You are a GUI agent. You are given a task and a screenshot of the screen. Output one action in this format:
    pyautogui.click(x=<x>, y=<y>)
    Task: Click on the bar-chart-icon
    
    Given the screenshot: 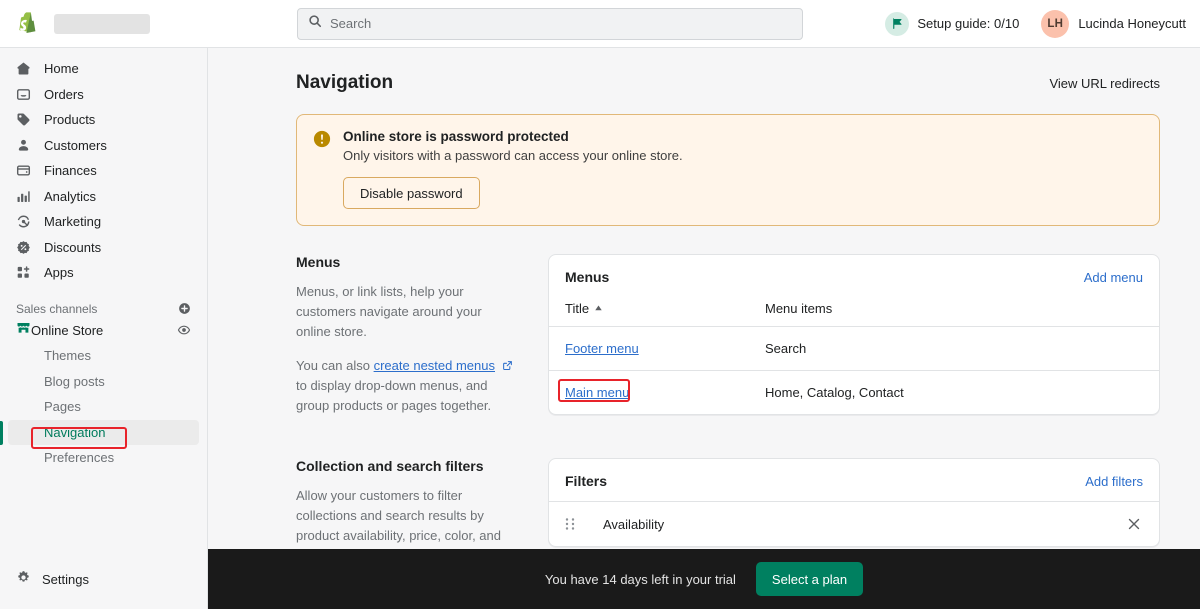 What is the action you would take?
    pyautogui.click(x=26, y=196)
    